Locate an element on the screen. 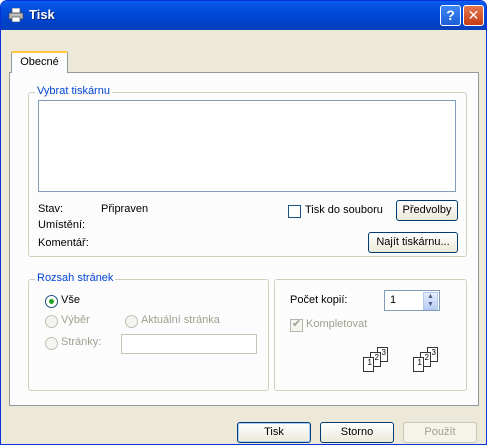 The width and height of the screenshot is (487, 445). print-to-file-label: Tisk do souboru is located at coordinates (344, 210).